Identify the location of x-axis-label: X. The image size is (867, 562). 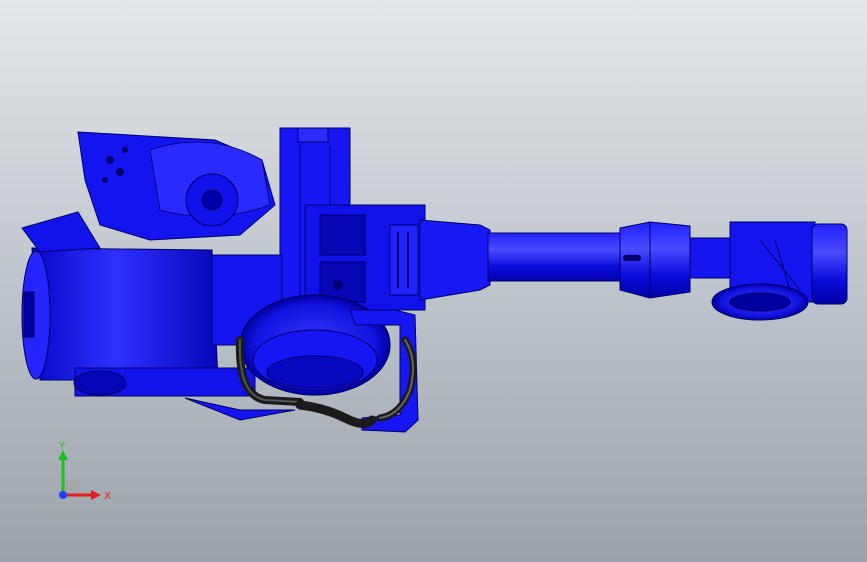
(107, 496).